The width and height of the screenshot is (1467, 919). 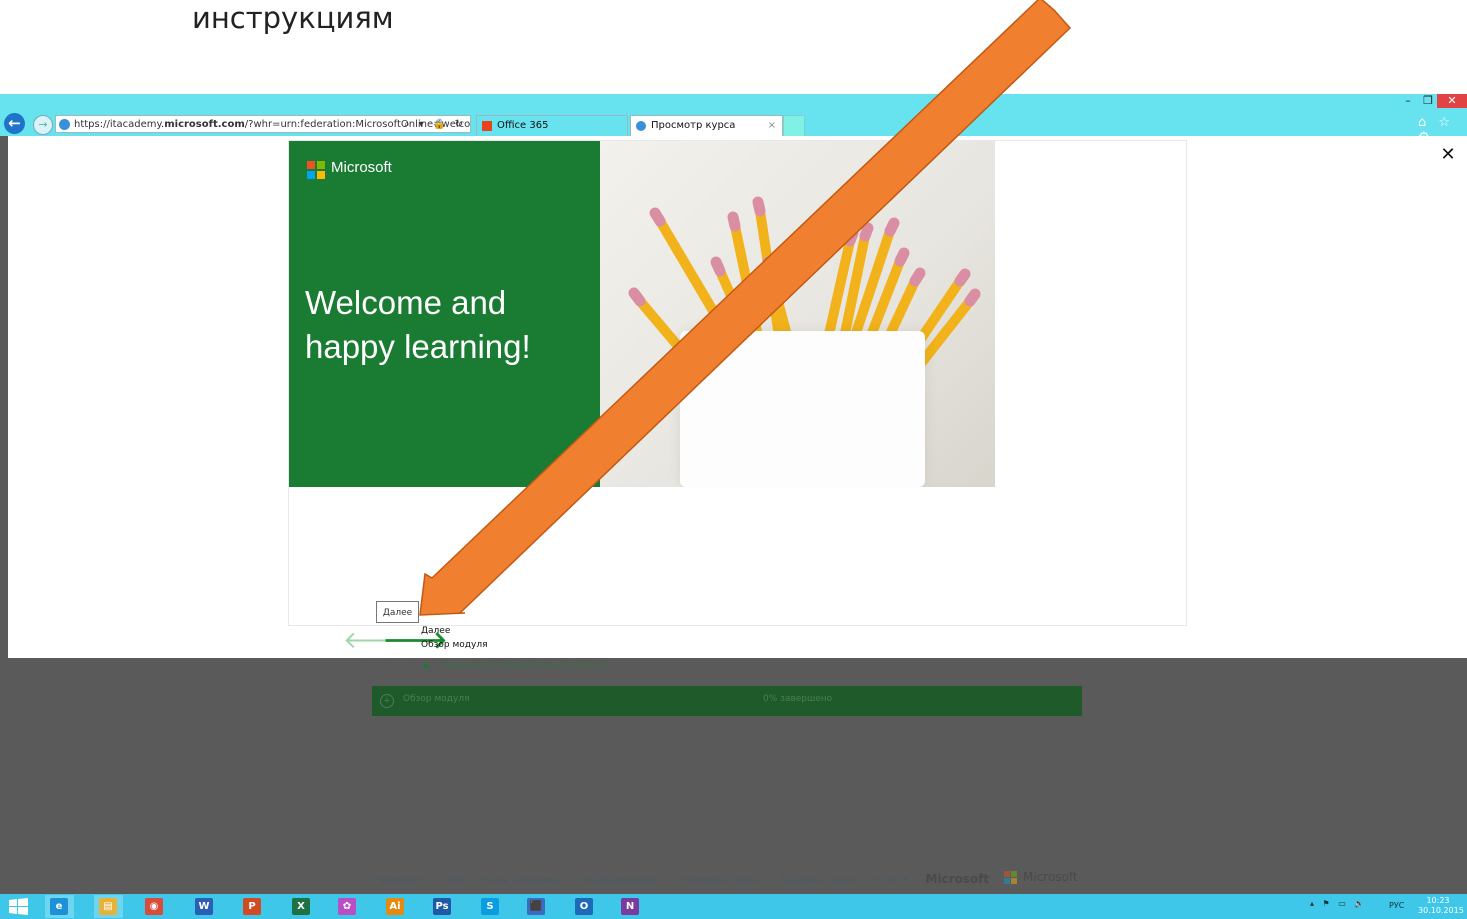 I want to click on footer-link-trademarks: Товарные знаки, so click(x=819, y=881).